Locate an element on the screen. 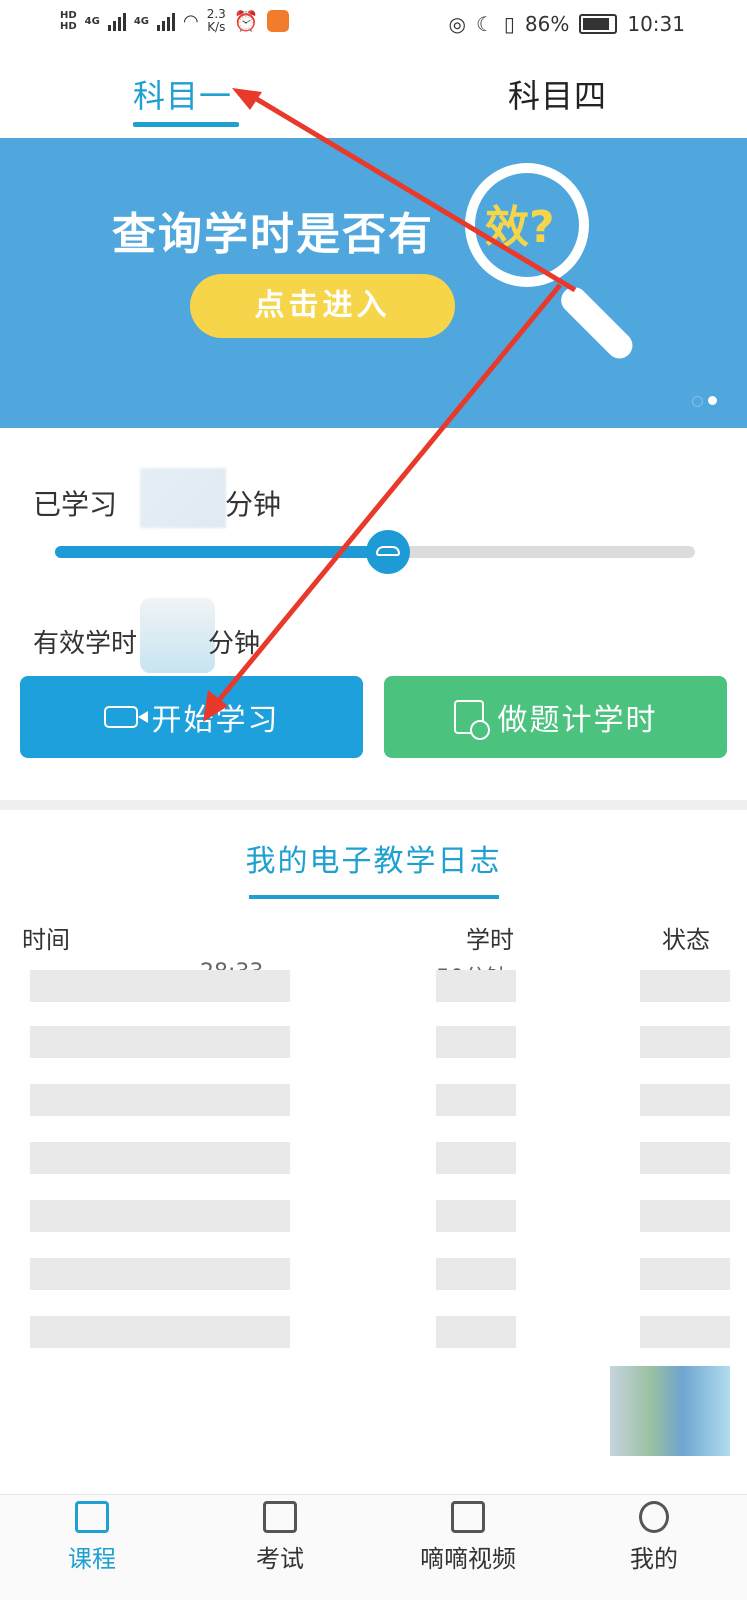 Image resolution: width=747 pixels, height=1600 pixels. start-study-label: 开始学习 is located at coordinates (215, 720).